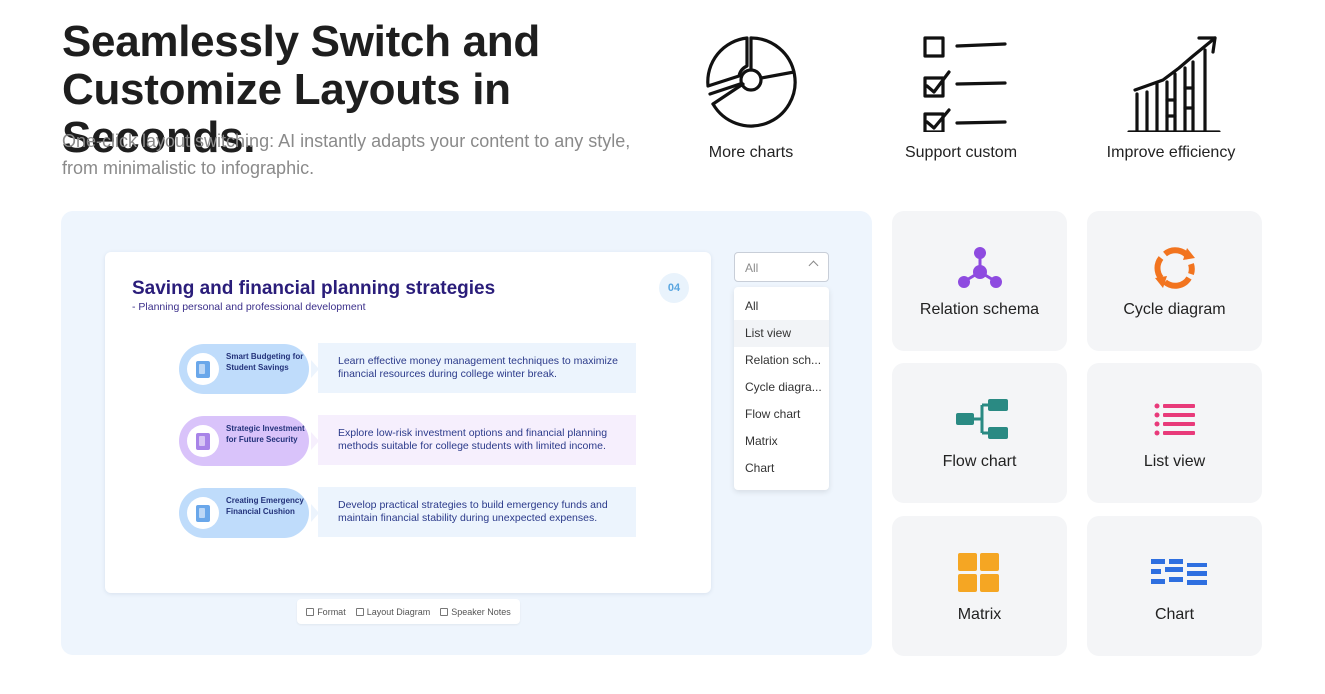 This screenshot has width=1325, height=694. Describe the element at coordinates (1174, 84) in the screenshot. I see `growth-chart-icon` at that location.